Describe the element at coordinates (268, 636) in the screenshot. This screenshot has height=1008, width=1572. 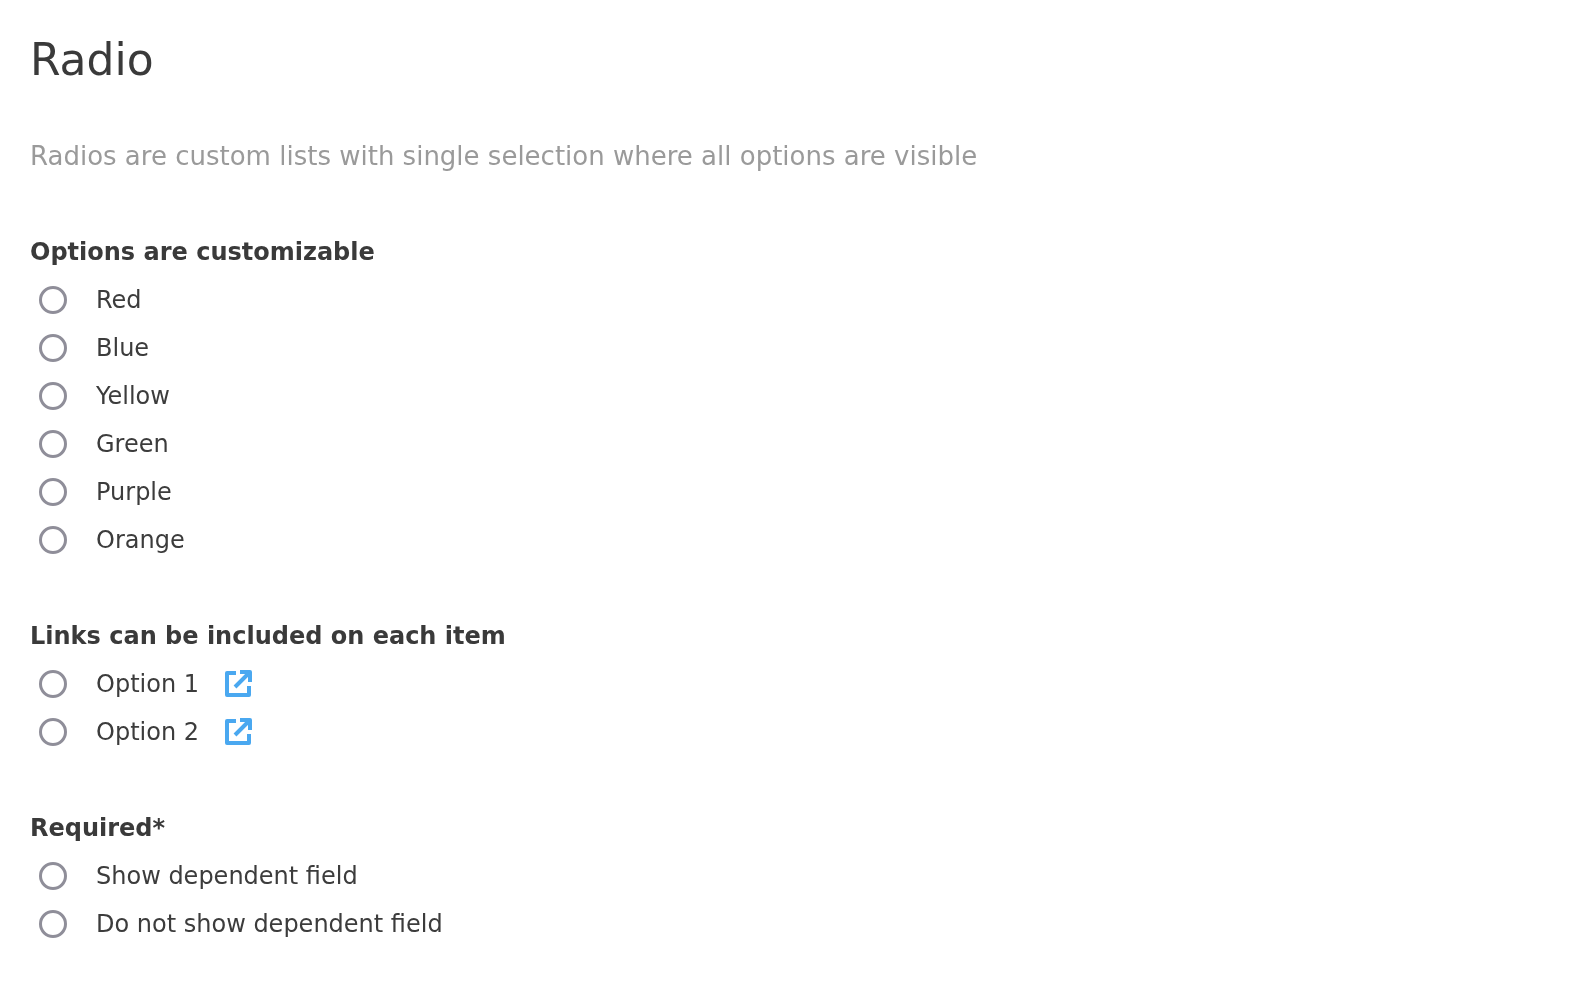
I see `group-heading: Links can be included on each item` at that location.